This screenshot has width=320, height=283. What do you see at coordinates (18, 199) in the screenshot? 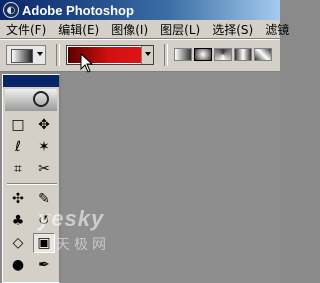
I see `healing-brush-tool-icon: ✣` at bounding box center [18, 199].